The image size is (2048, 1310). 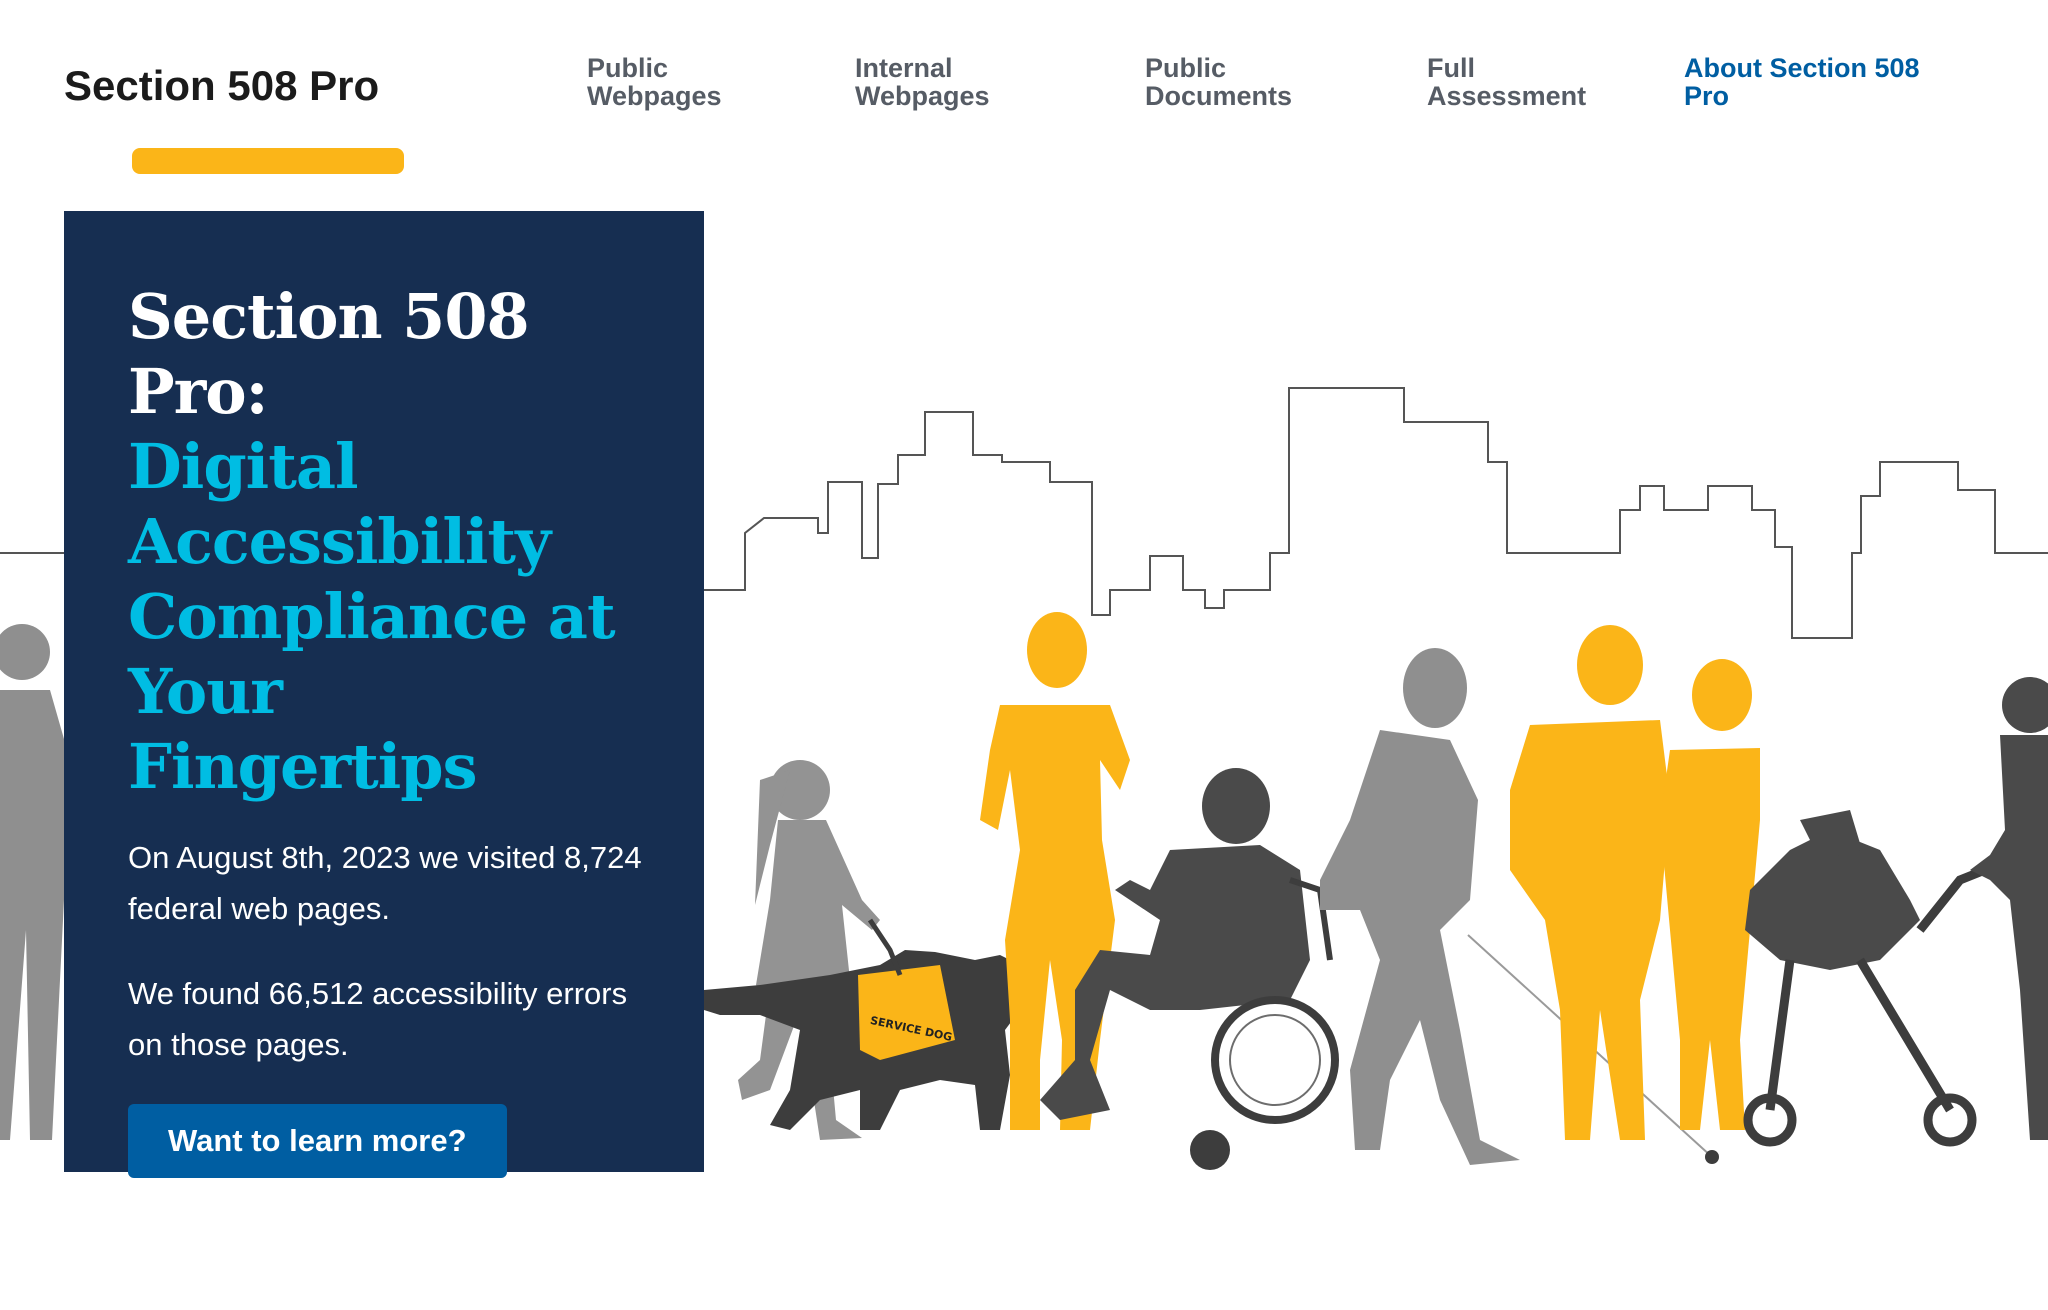 I want to click on person-walking-left-silhouette, so click(x=35, y=882).